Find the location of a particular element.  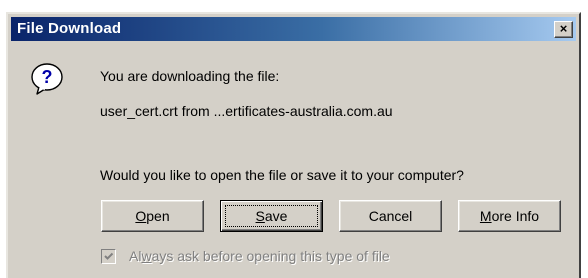

checkmark-icon is located at coordinates (109, 256).